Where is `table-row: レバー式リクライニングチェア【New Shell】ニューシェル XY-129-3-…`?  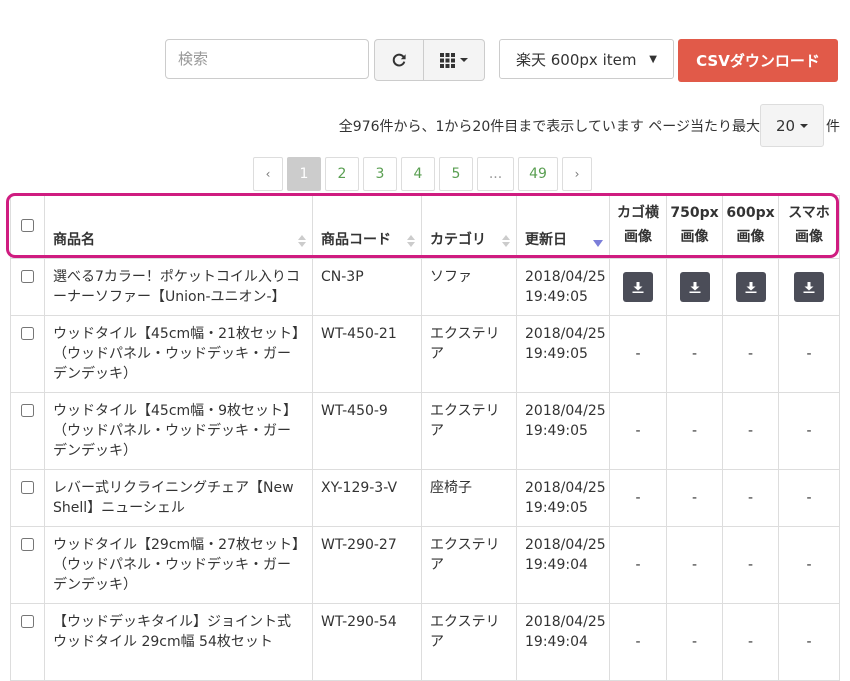 table-row: レバー式リクライニングチェア【New Shell】ニューシェル XY-129-3-… is located at coordinates (425, 498).